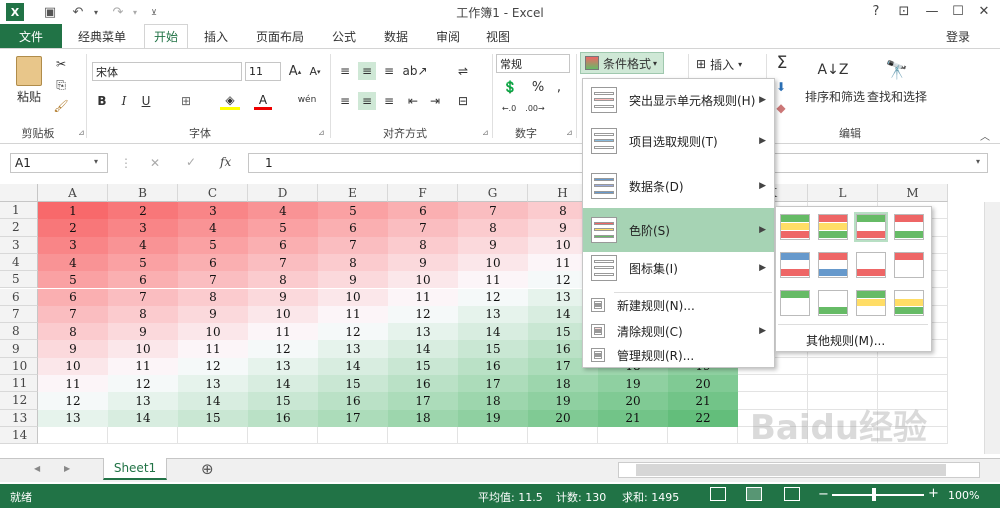 This screenshot has height=508, width=1000. I want to click on column-header: A, so click(73, 193).